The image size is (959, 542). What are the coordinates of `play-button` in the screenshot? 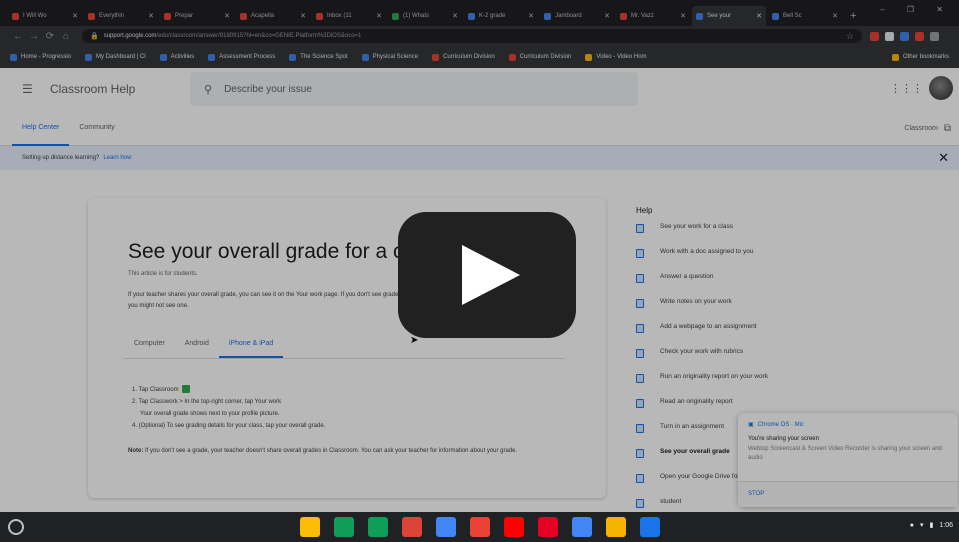 It's located at (487, 275).